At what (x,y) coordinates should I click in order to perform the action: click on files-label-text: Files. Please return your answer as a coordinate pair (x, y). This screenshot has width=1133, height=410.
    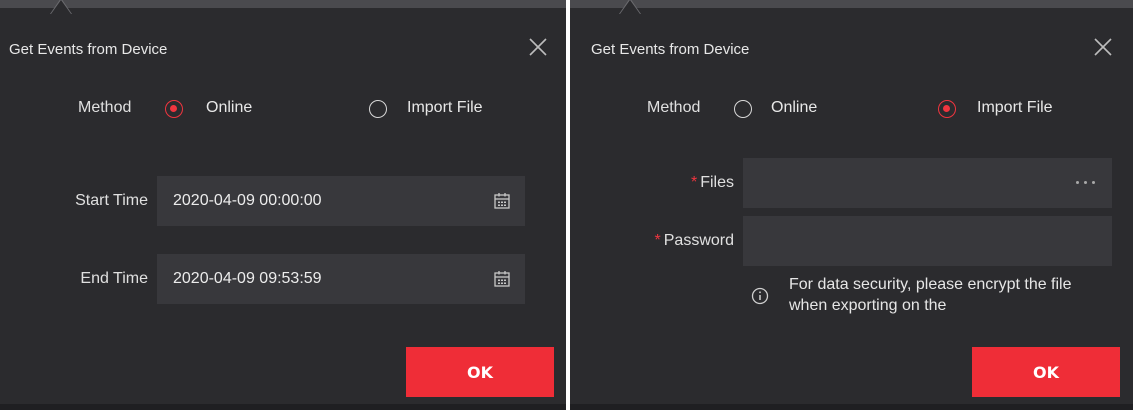
    Looking at the image, I should click on (717, 182).